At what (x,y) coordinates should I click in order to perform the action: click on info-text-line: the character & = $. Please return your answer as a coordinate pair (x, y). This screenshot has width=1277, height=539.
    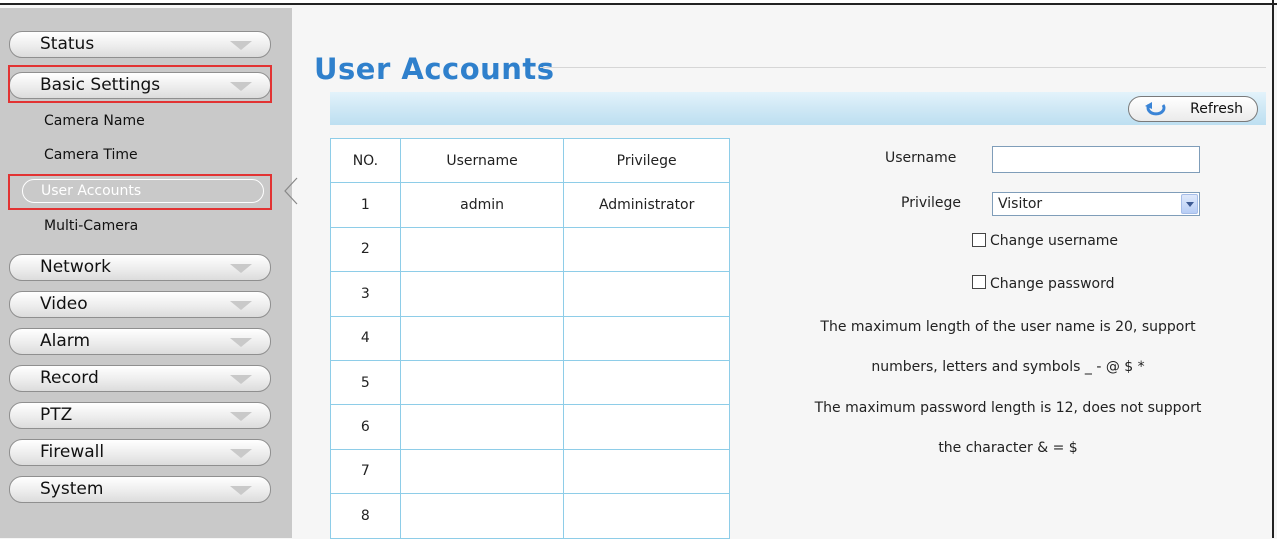
    Looking at the image, I should click on (1008, 448).